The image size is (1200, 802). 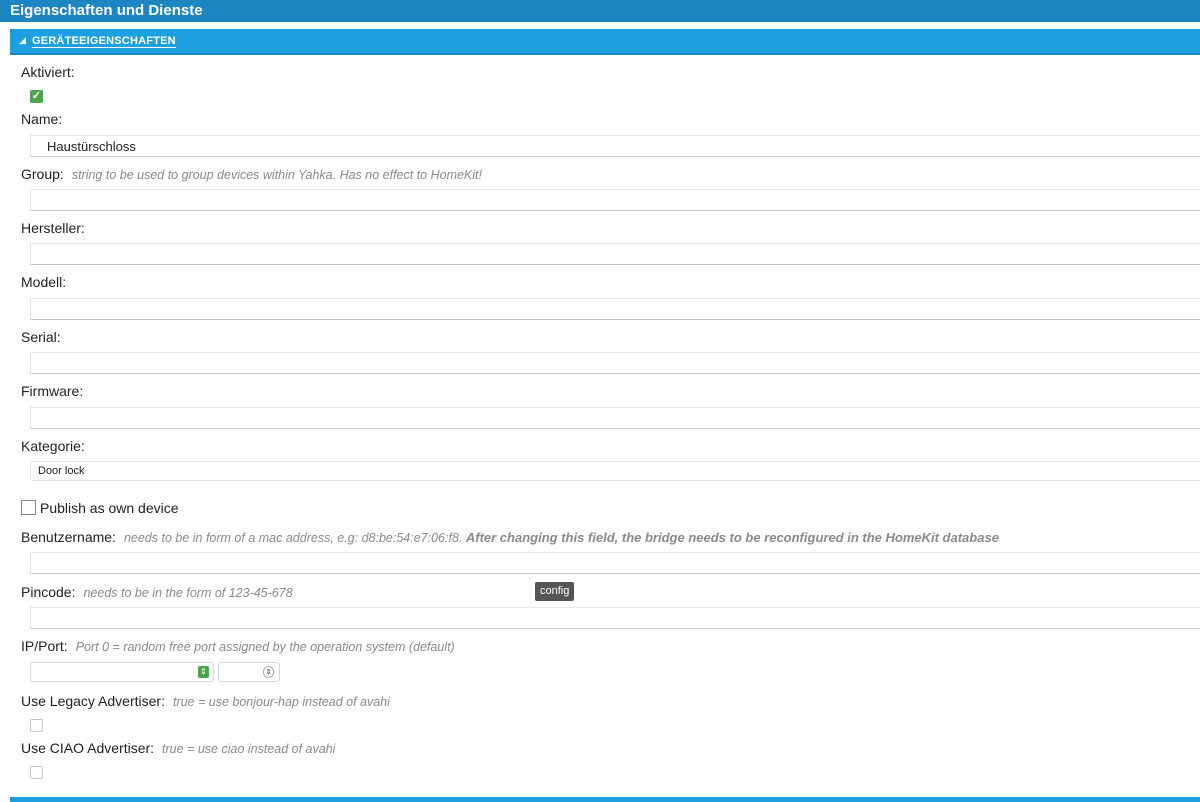 What do you see at coordinates (44, 282) in the screenshot?
I see `modell-label: Modell:` at bounding box center [44, 282].